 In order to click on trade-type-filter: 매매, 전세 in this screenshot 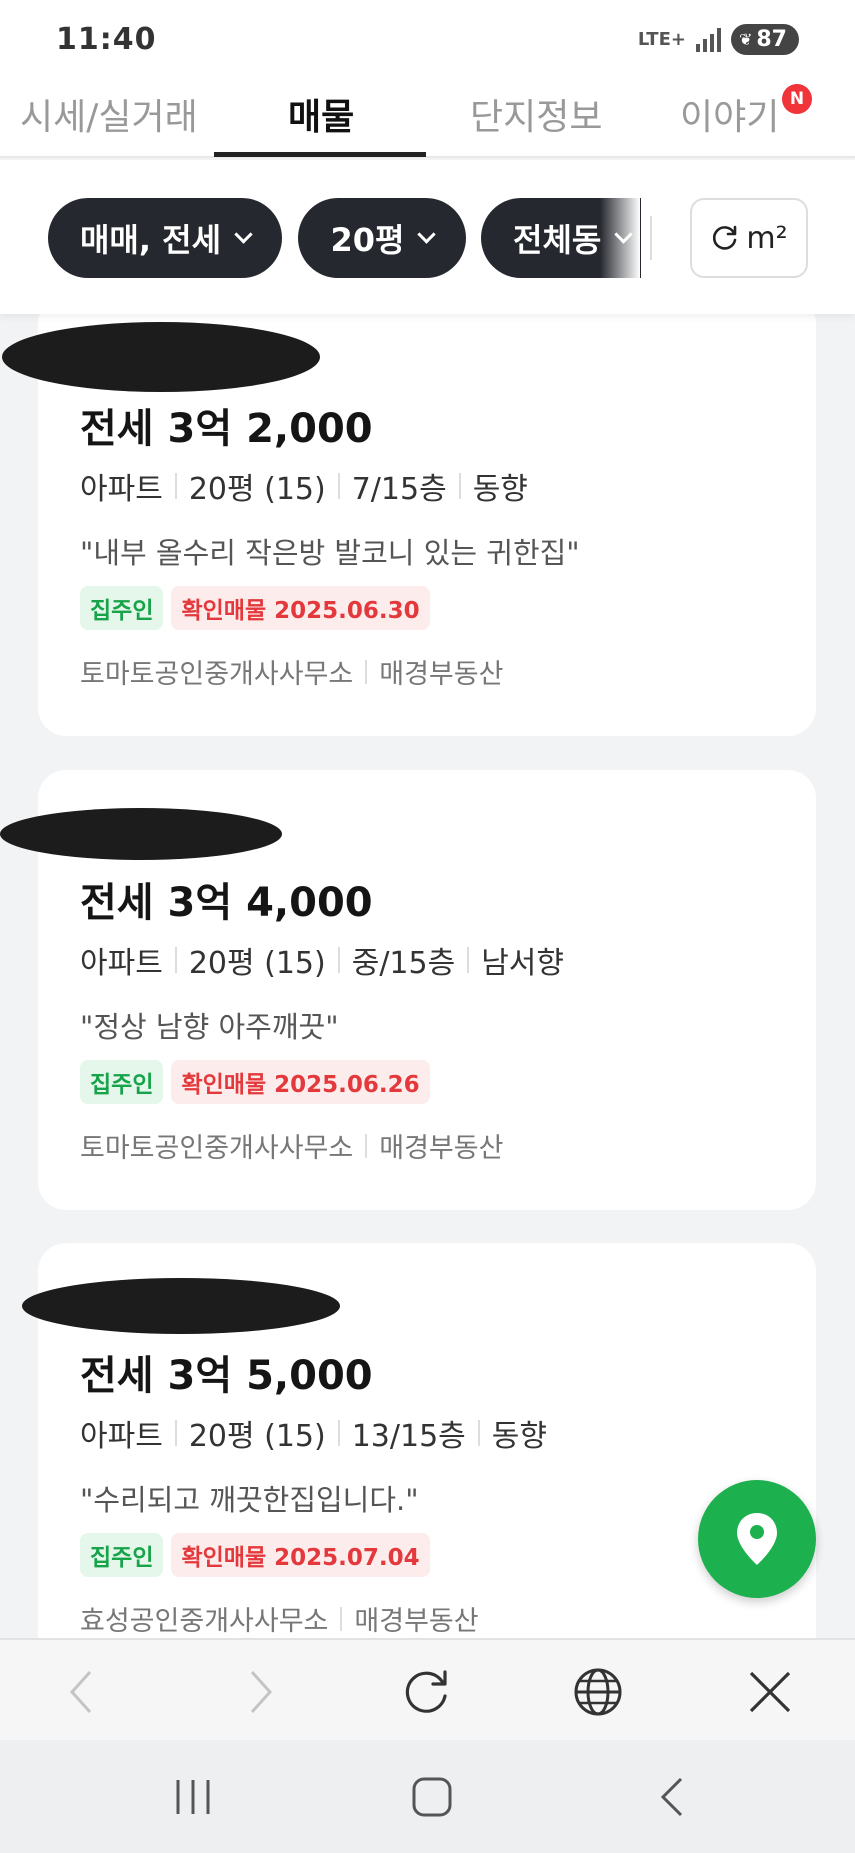, I will do `click(165, 238)`.